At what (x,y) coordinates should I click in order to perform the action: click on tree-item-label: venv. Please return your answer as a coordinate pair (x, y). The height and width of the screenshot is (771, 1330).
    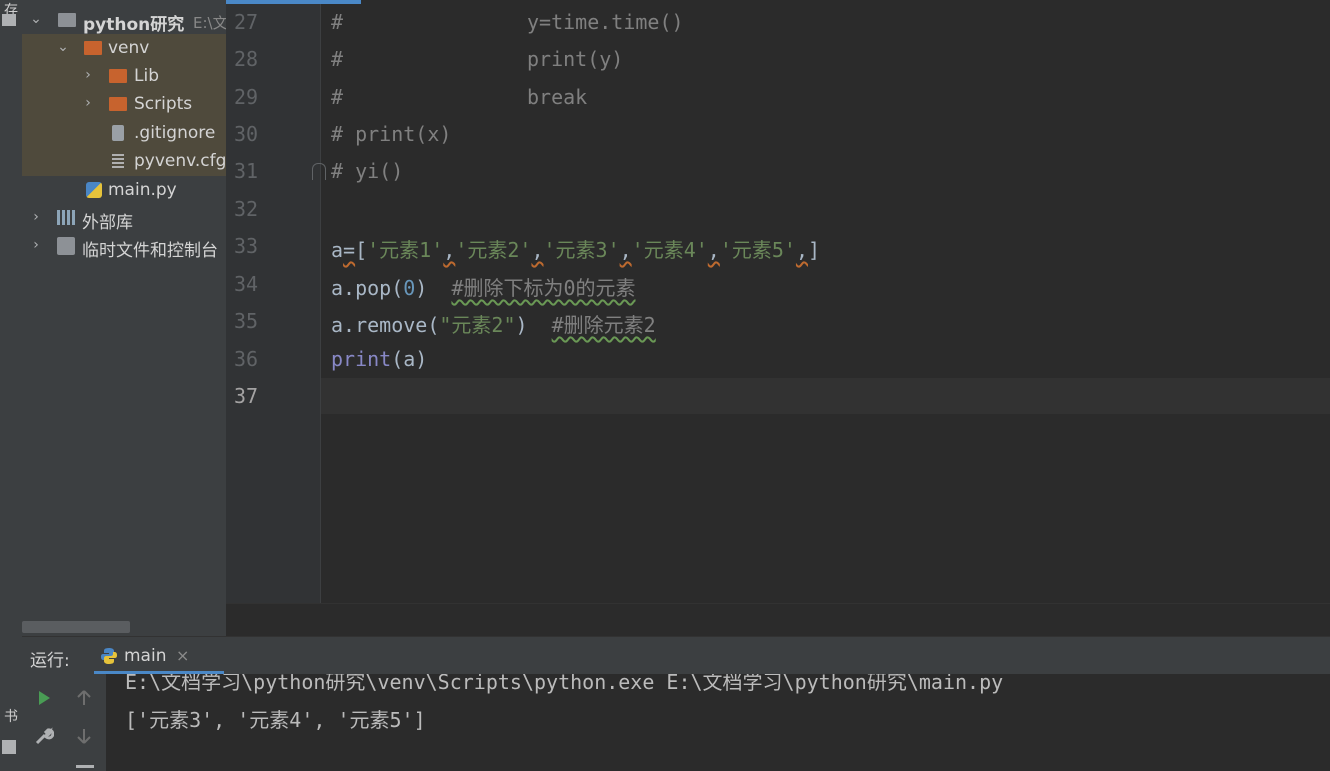
    Looking at the image, I should click on (129, 48).